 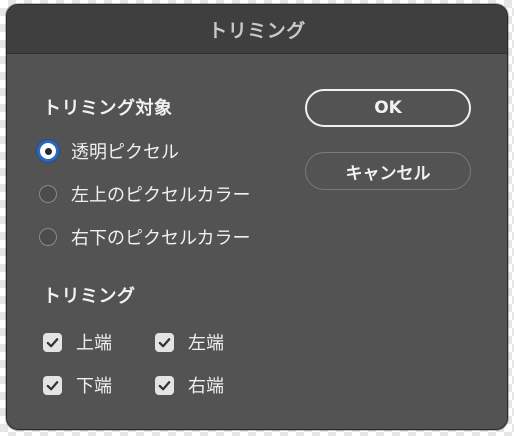 I want to click on radio-option-transparent-pixels: 透明ピクセル, so click(x=108, y=151).